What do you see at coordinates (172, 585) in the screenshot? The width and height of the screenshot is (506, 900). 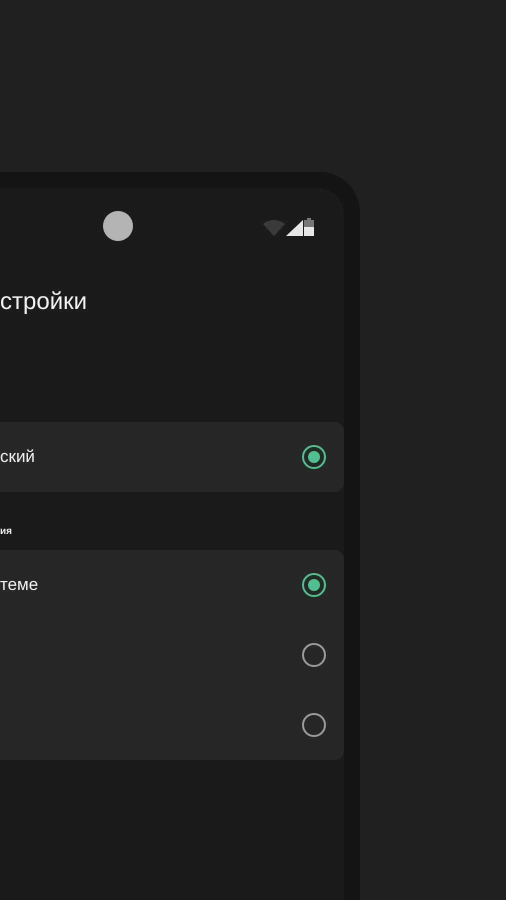 I see `theme-option: теме` at bounding box center [172, 585].